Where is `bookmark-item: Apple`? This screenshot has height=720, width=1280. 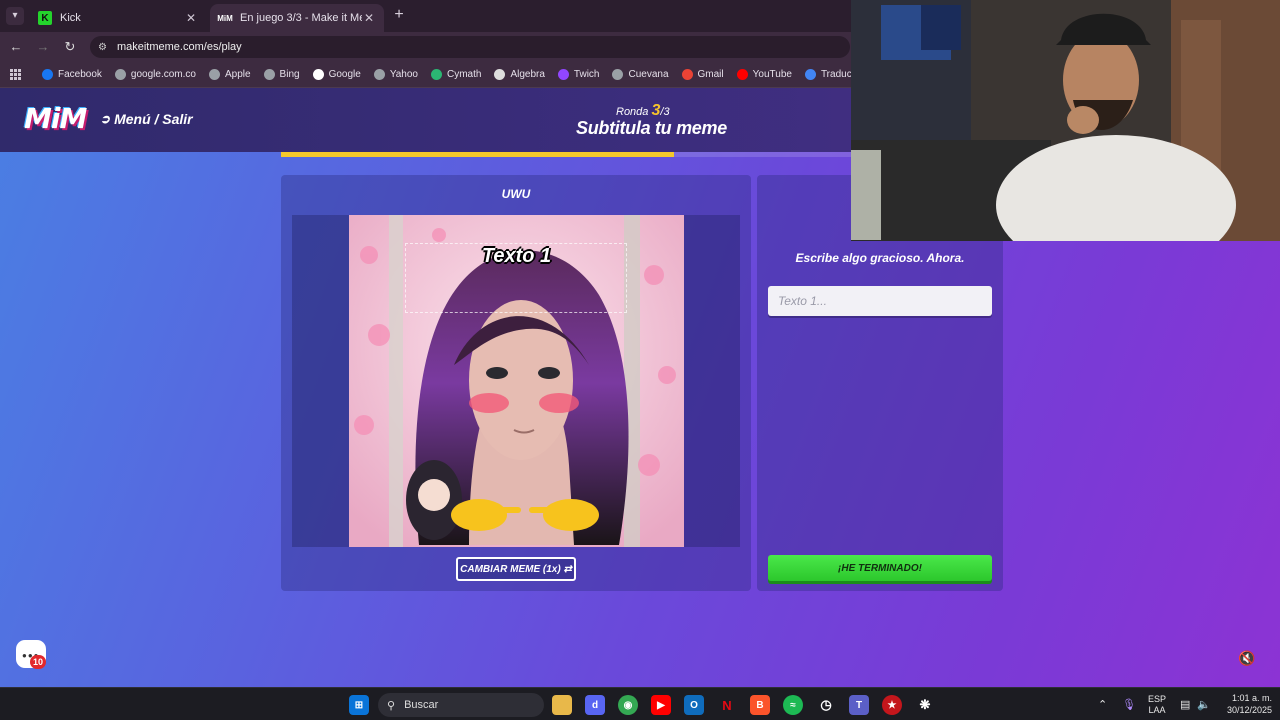 bookmark-item: Apple is located at coordinates (229, 74).